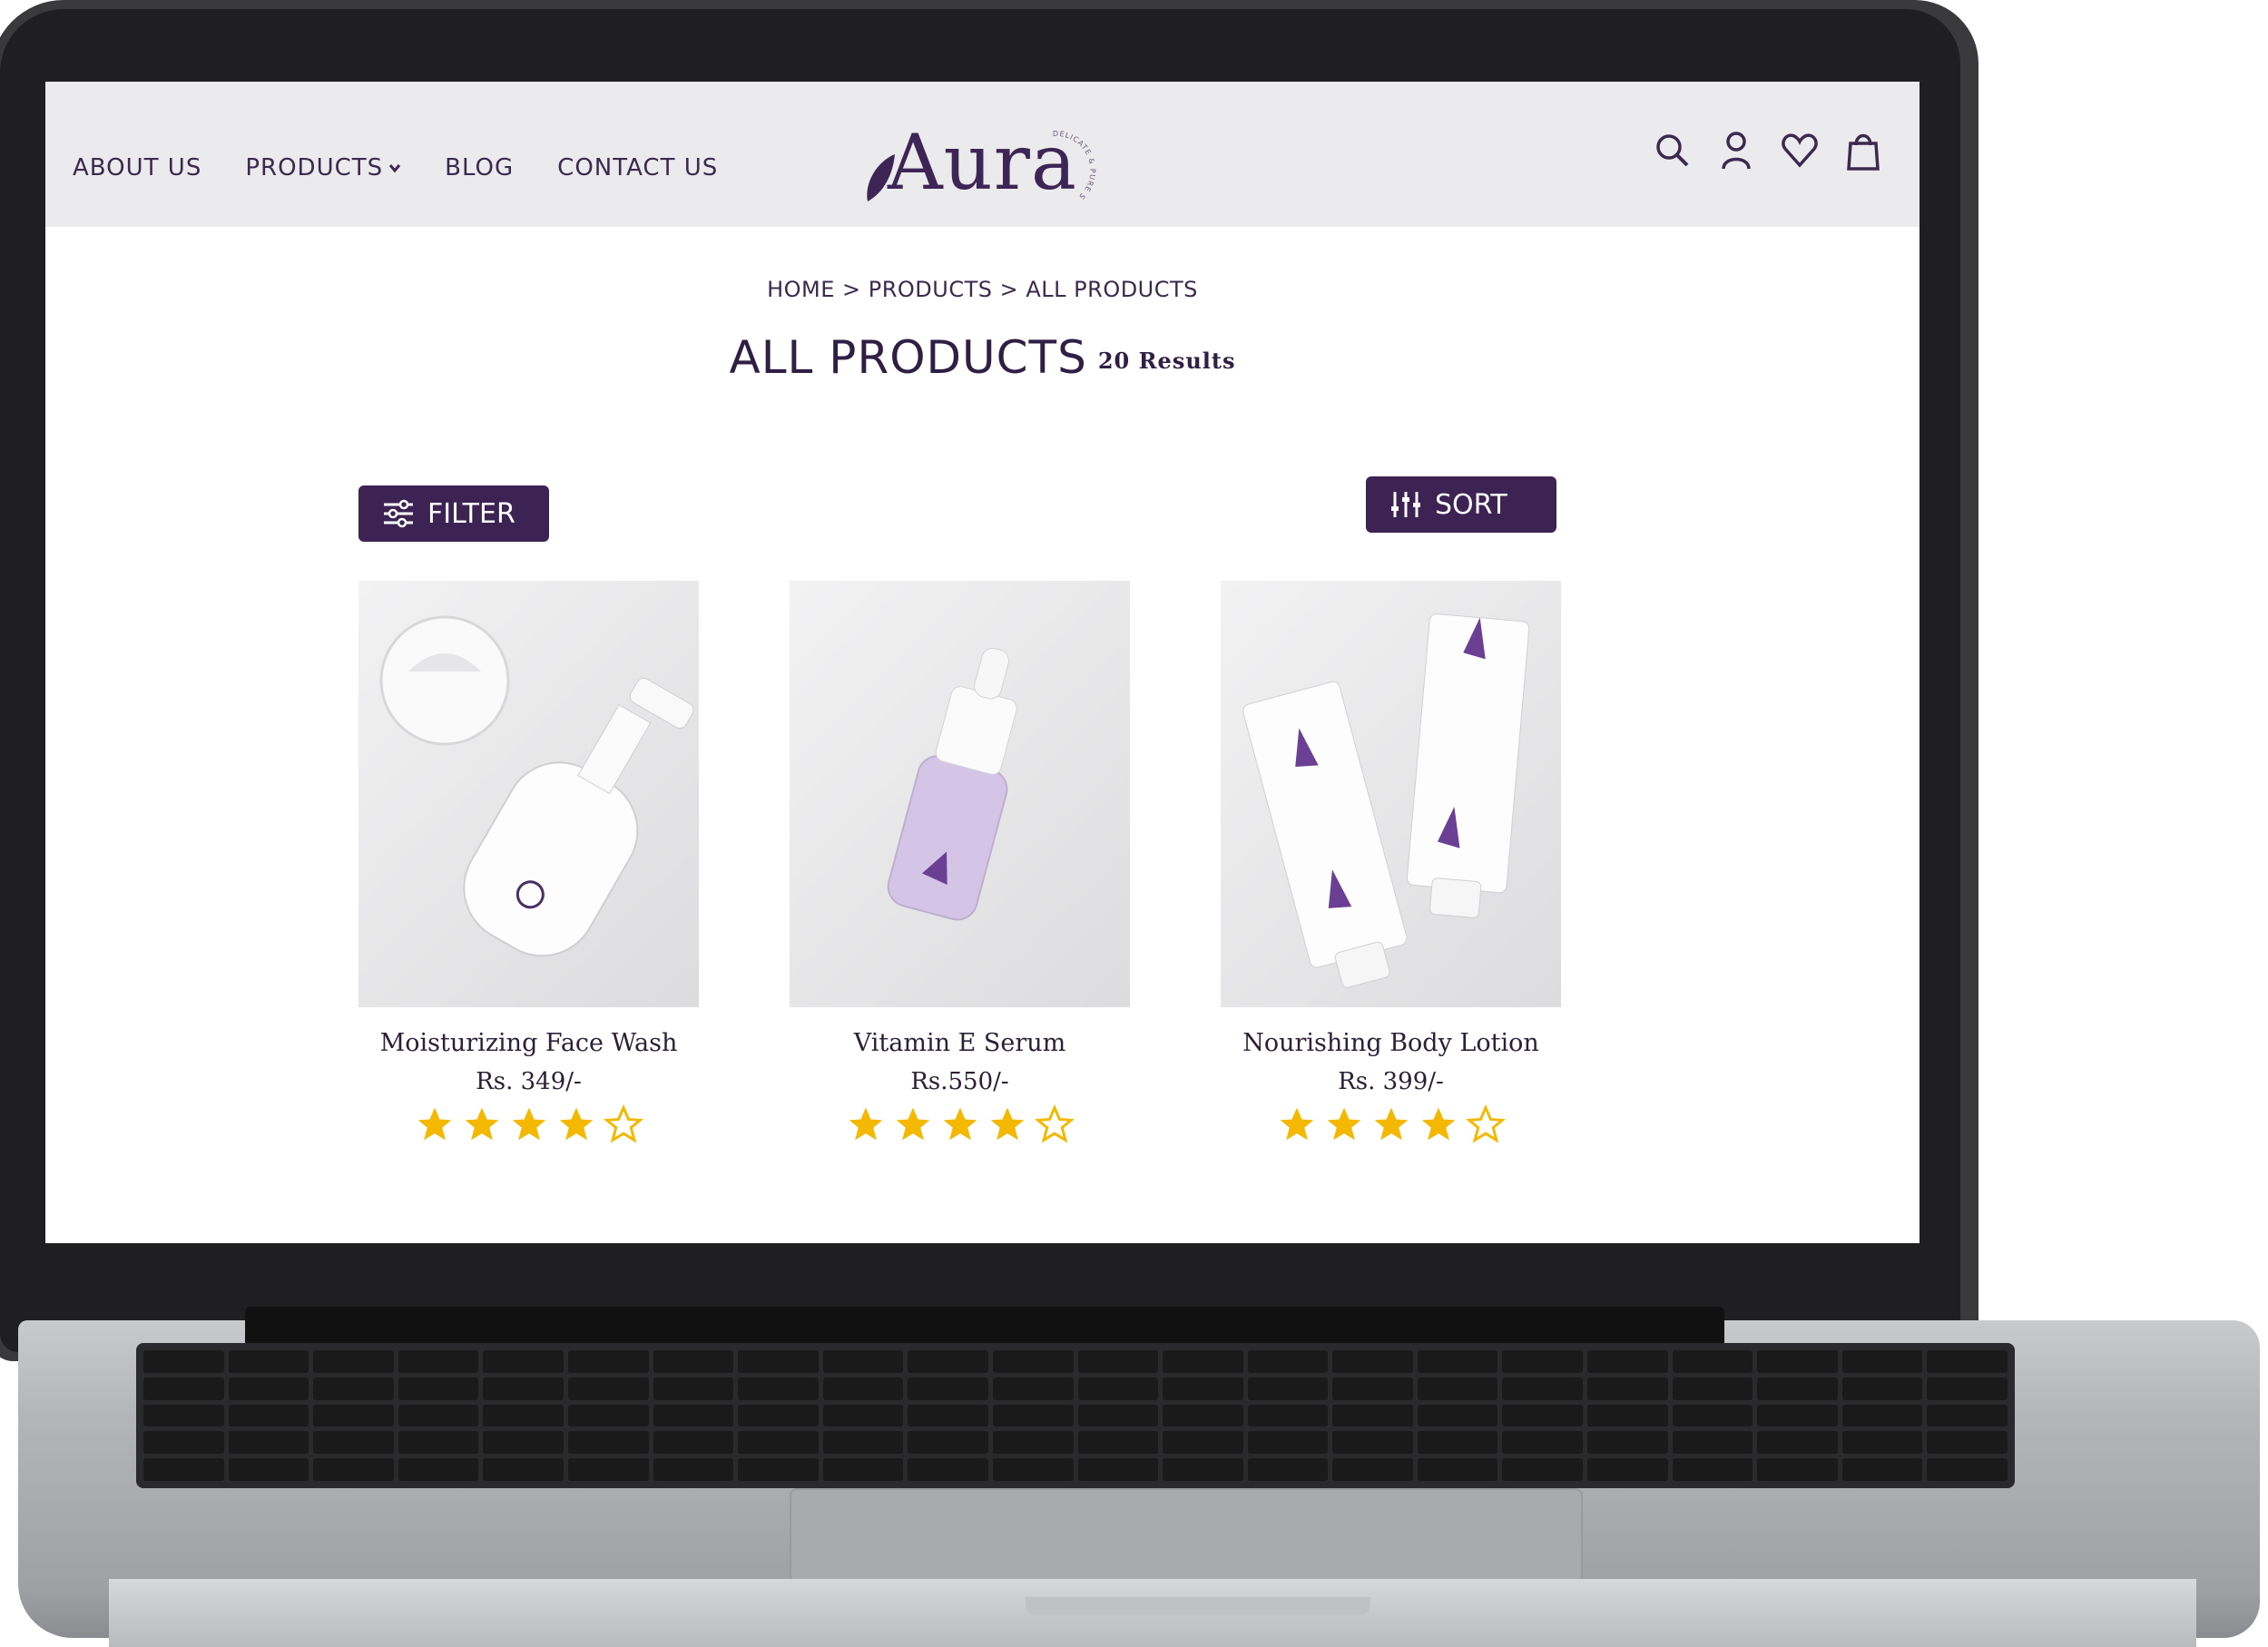 The image size is (2268, 1647). What do you see at coordinates (960, 794) in the screenshot?
I see `product-image-serum` at bounding box center [960, 794].